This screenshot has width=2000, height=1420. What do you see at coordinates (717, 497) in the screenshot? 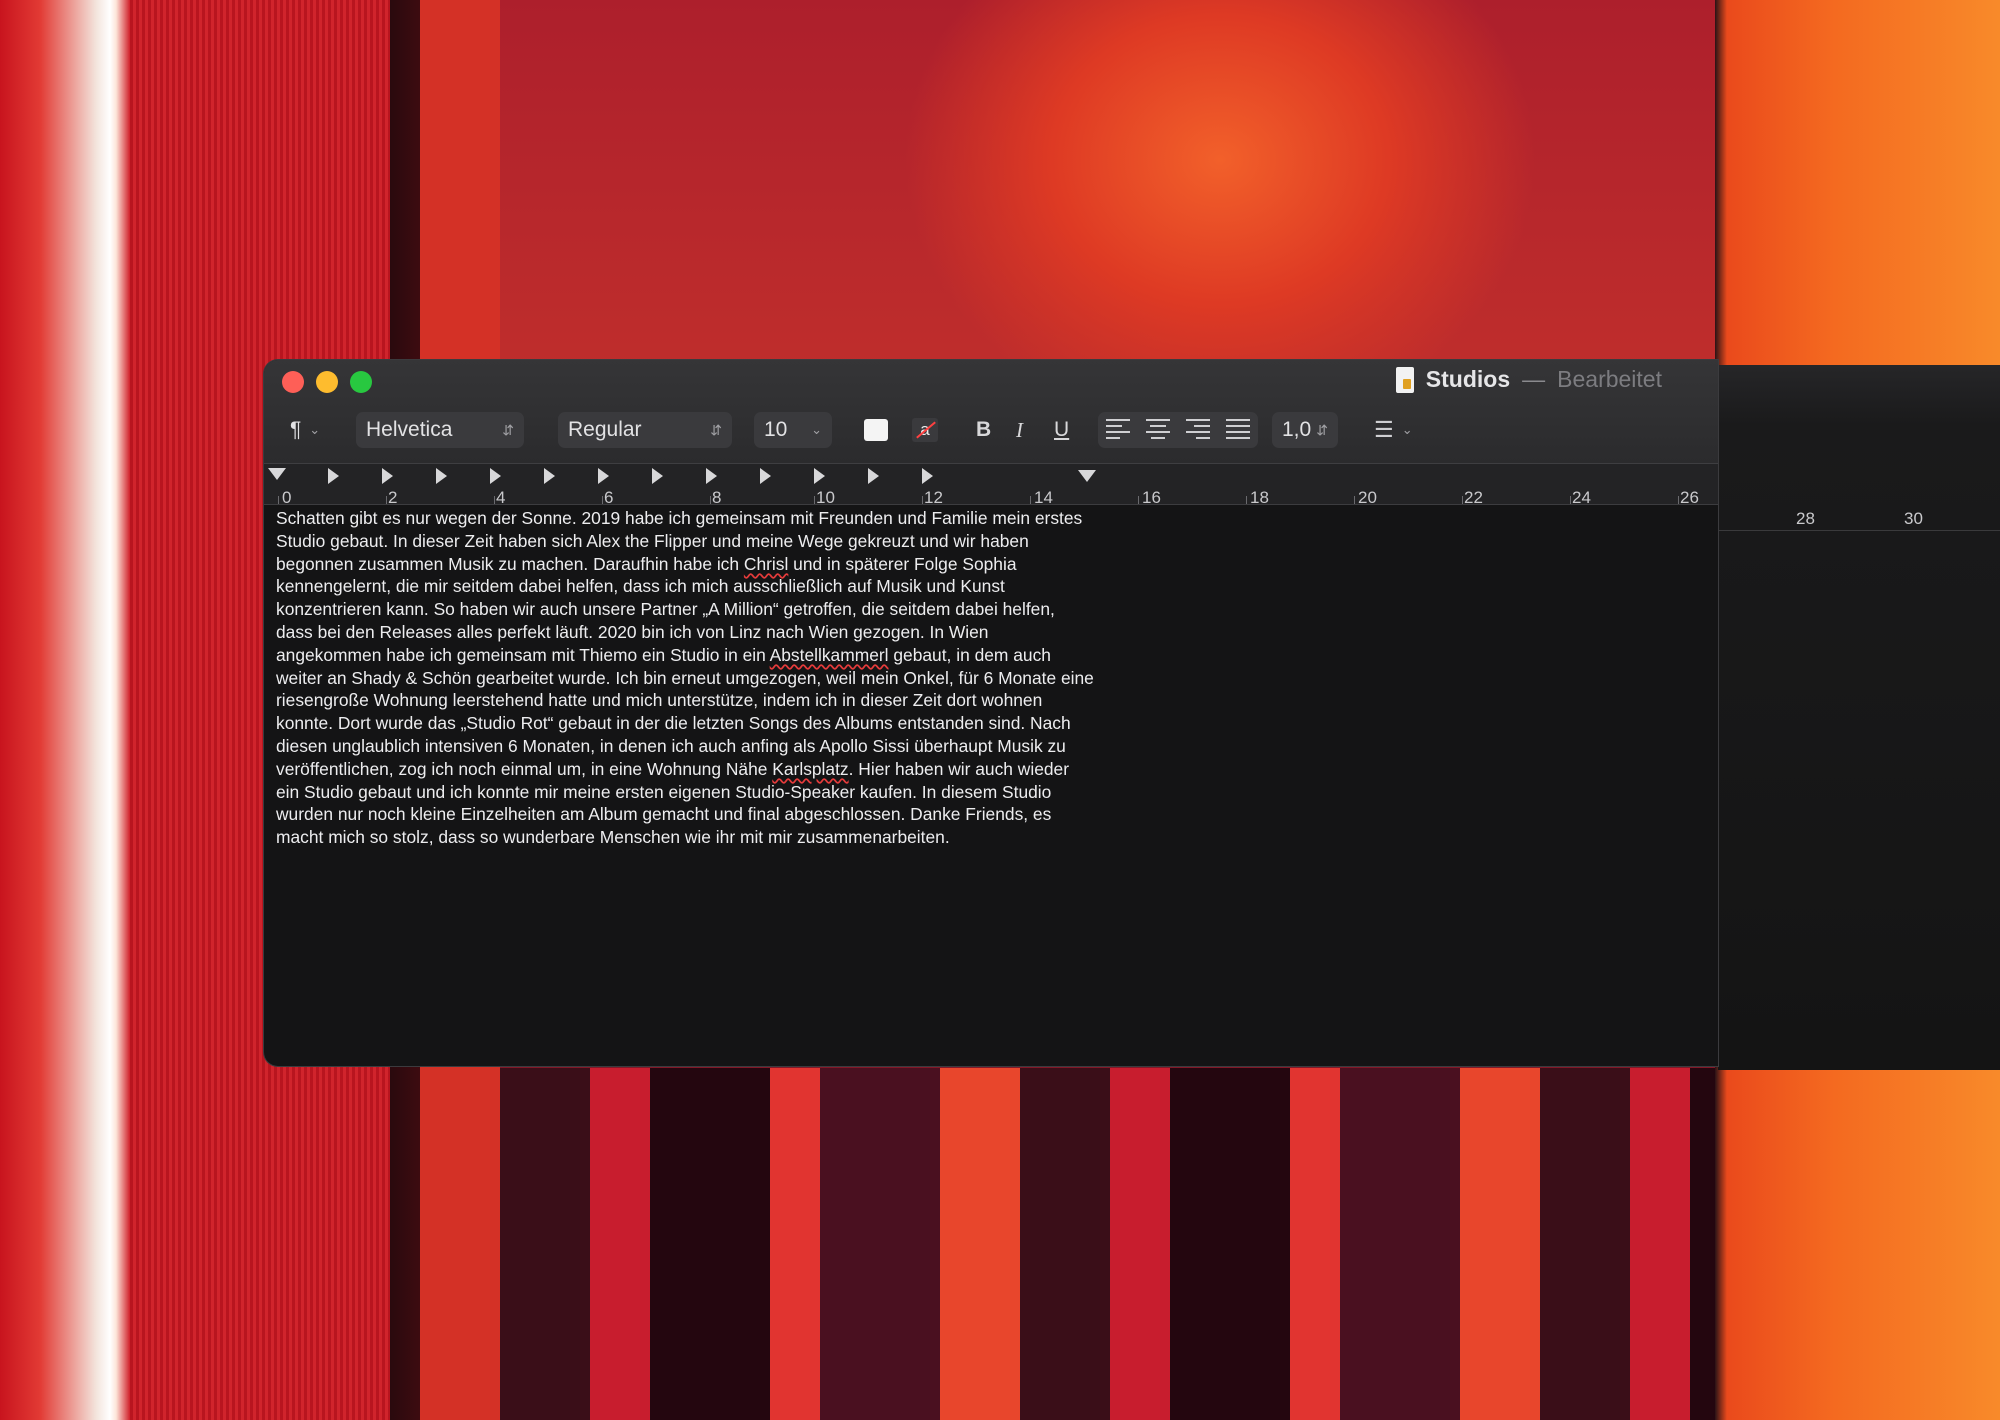
I see `ruler-number: 8` at bounding box center [717, 497].